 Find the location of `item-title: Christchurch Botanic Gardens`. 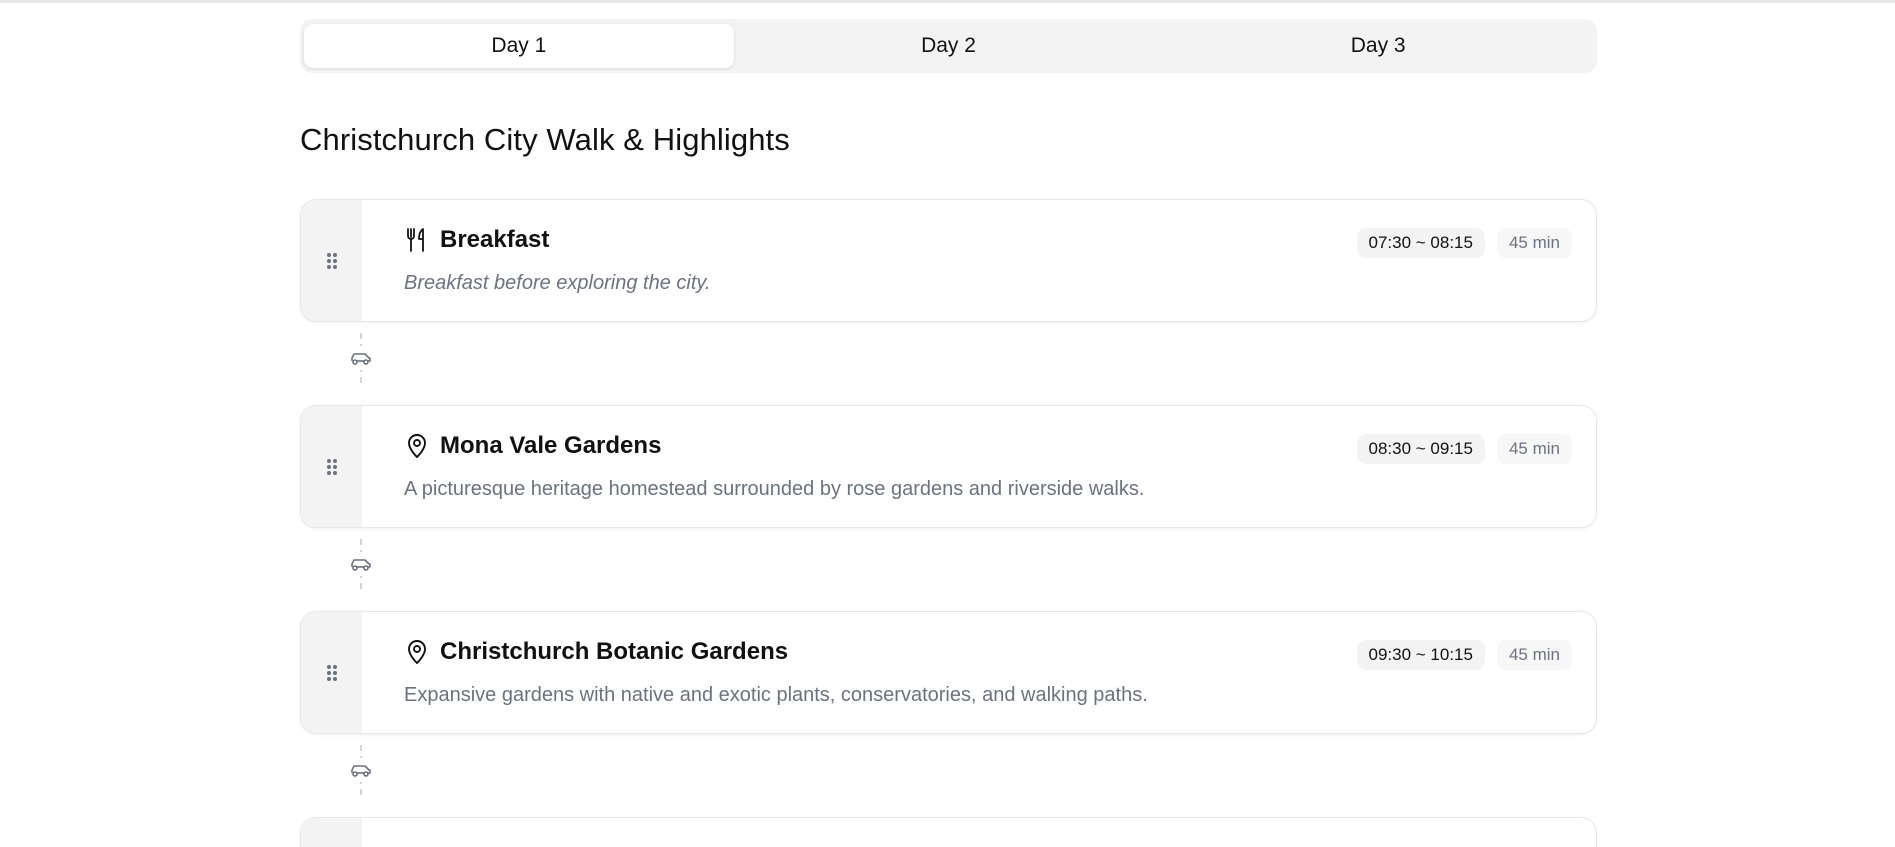

item-title: Christchurch Botanic Gardens is located at coordinates (614, 651).